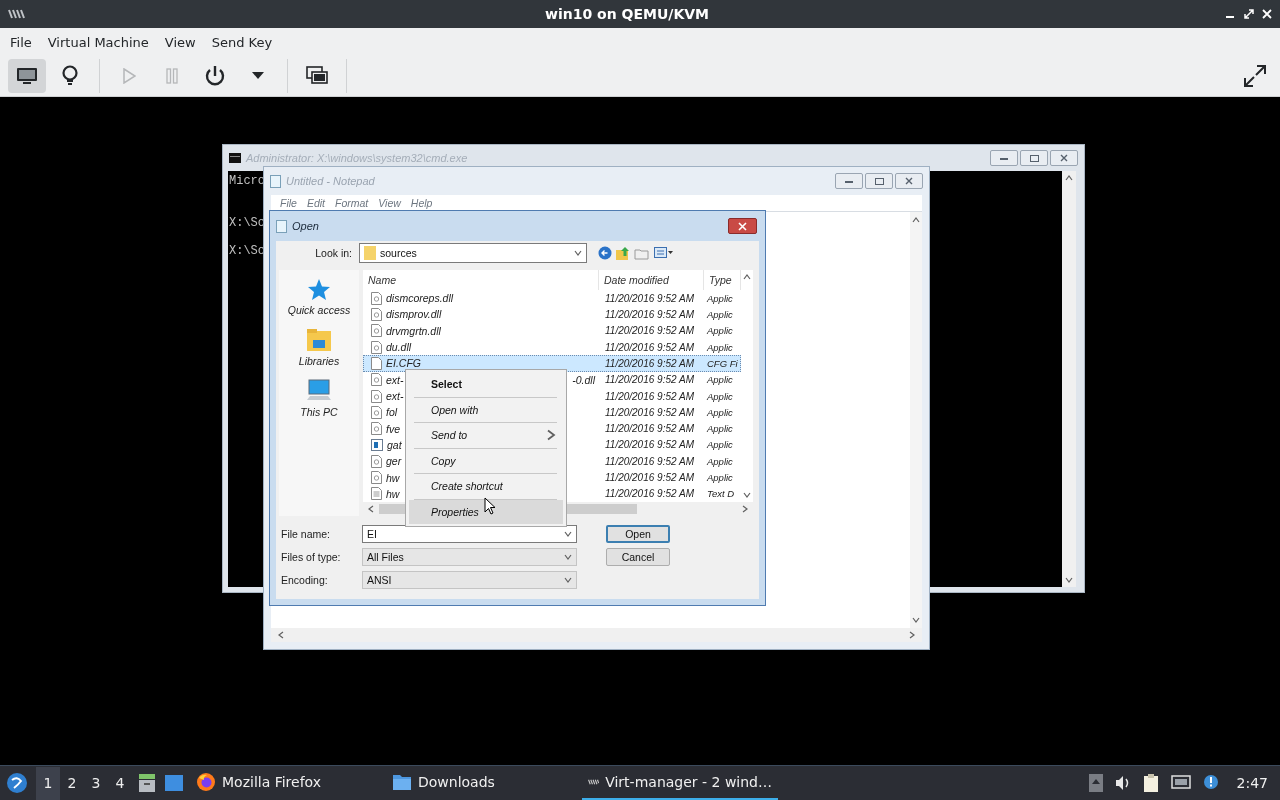  What do you see at coordinates (486, 460) in the screenshot?
I see `menu-item: Copy` at bounding box center [486, 460].